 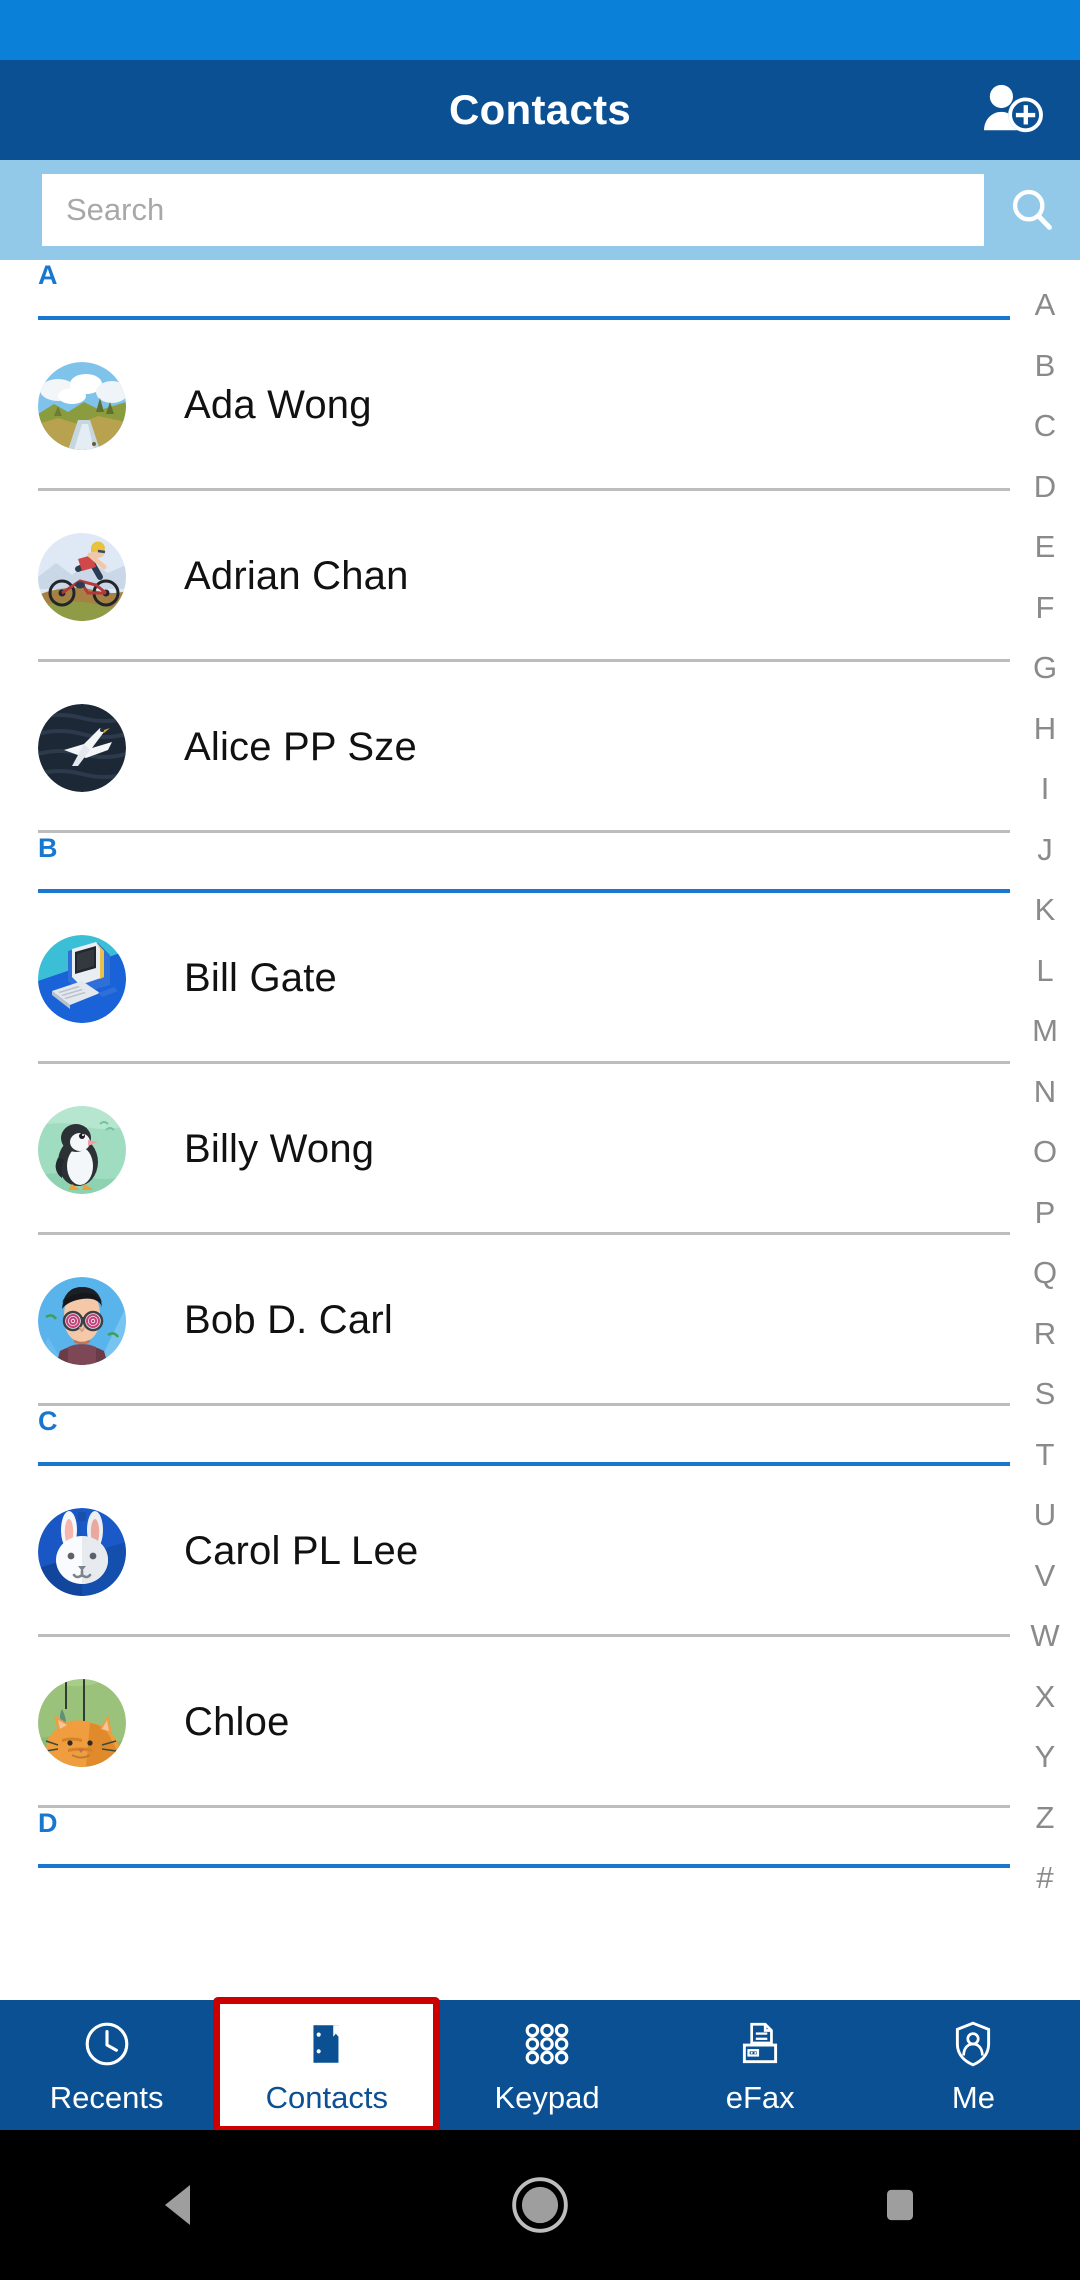 I want to click on alpha-index-letter: U, so click(x=1045, y=1515).